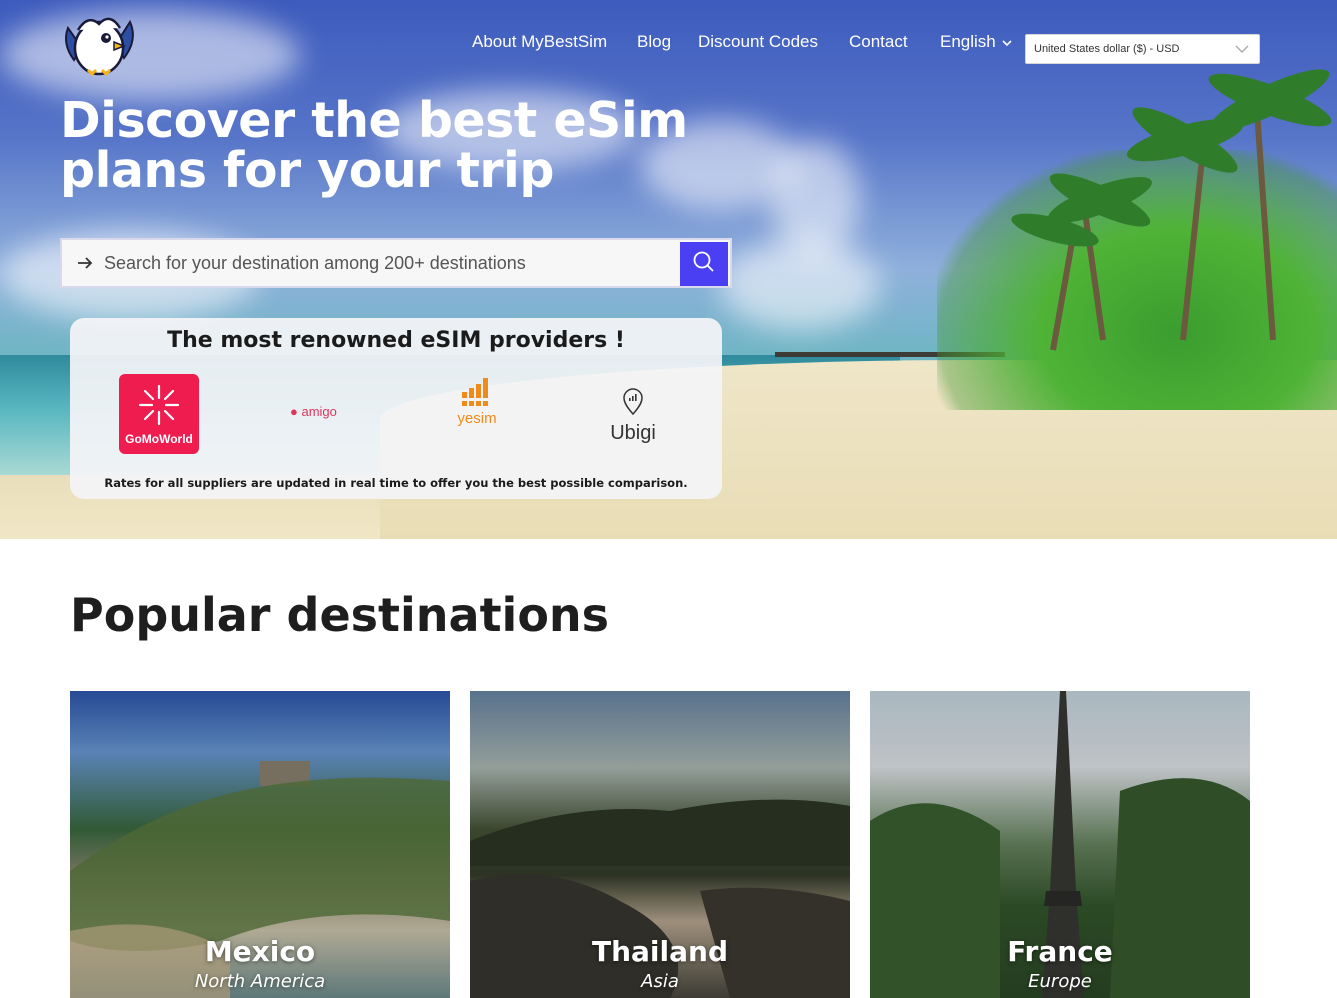  What do you see at coordinates (159, 439) in the screenshot?
I see `gomoworld-label: GoMoWorld` at bounding box center [159, 439].